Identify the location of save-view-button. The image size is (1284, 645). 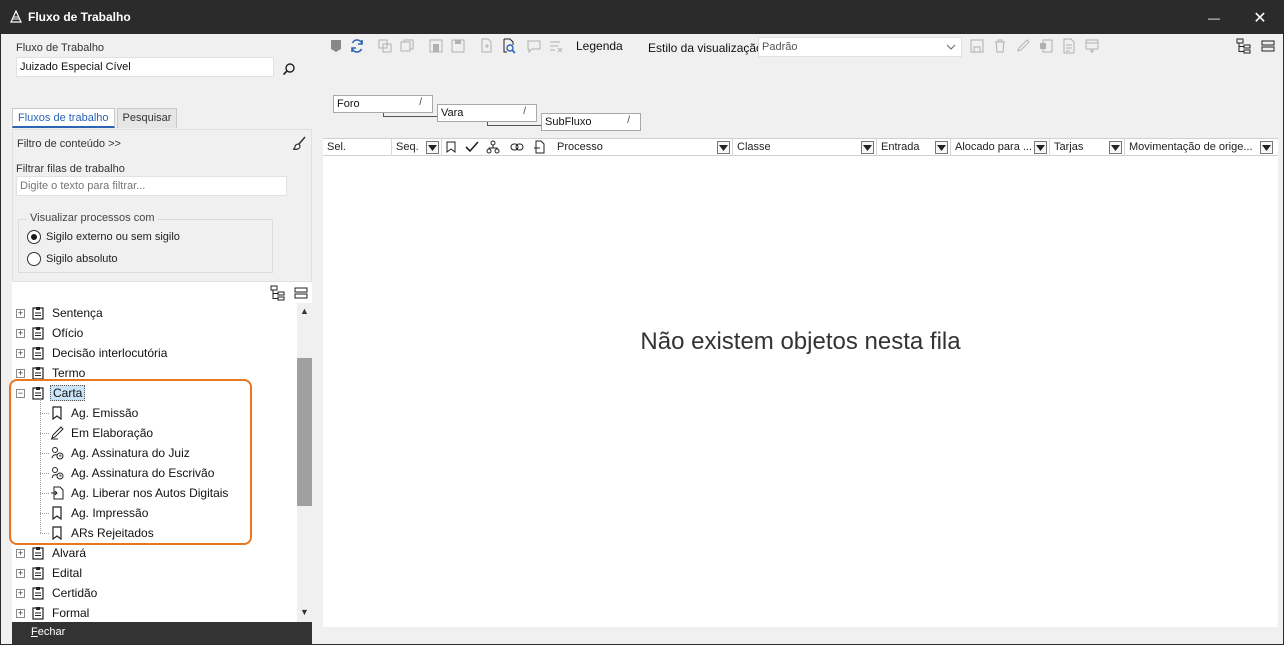
(977, 46).